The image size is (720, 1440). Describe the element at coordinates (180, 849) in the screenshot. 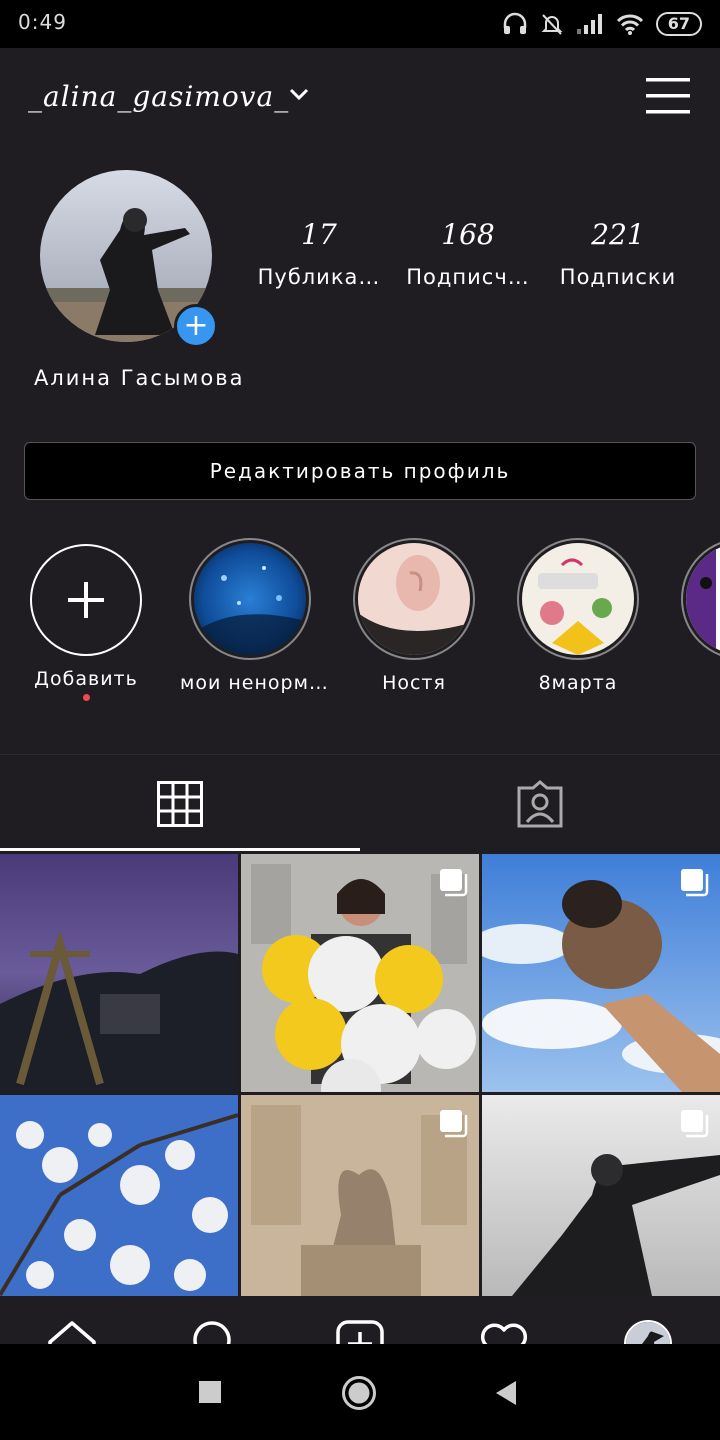

I see `selected-tab-indicator` at that location.